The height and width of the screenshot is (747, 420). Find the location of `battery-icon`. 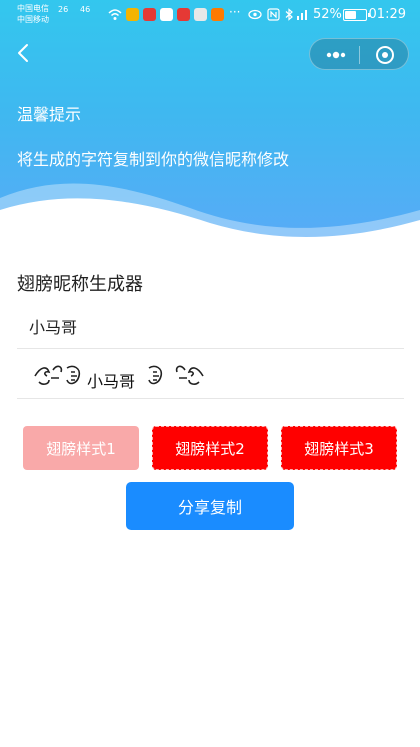

battery-icon is located at coordinates (356, 15).